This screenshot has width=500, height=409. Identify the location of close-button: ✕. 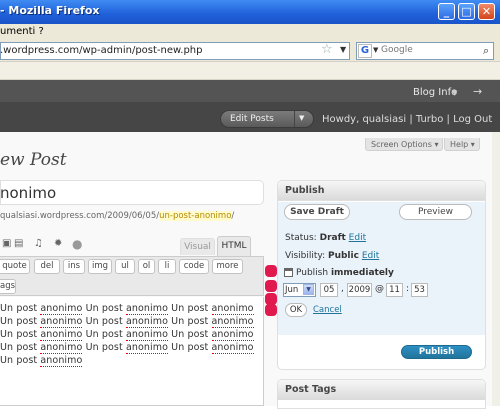
(486, 11).